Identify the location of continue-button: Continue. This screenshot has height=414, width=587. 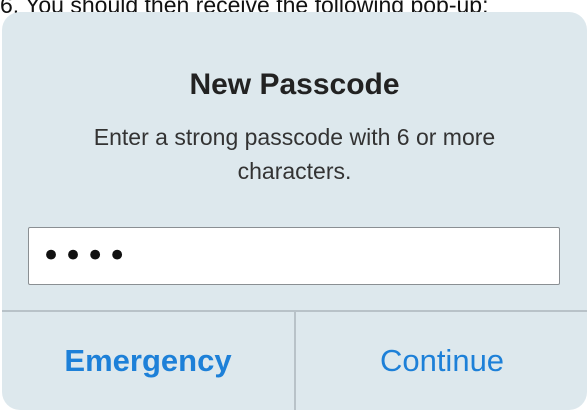
(441, 361).